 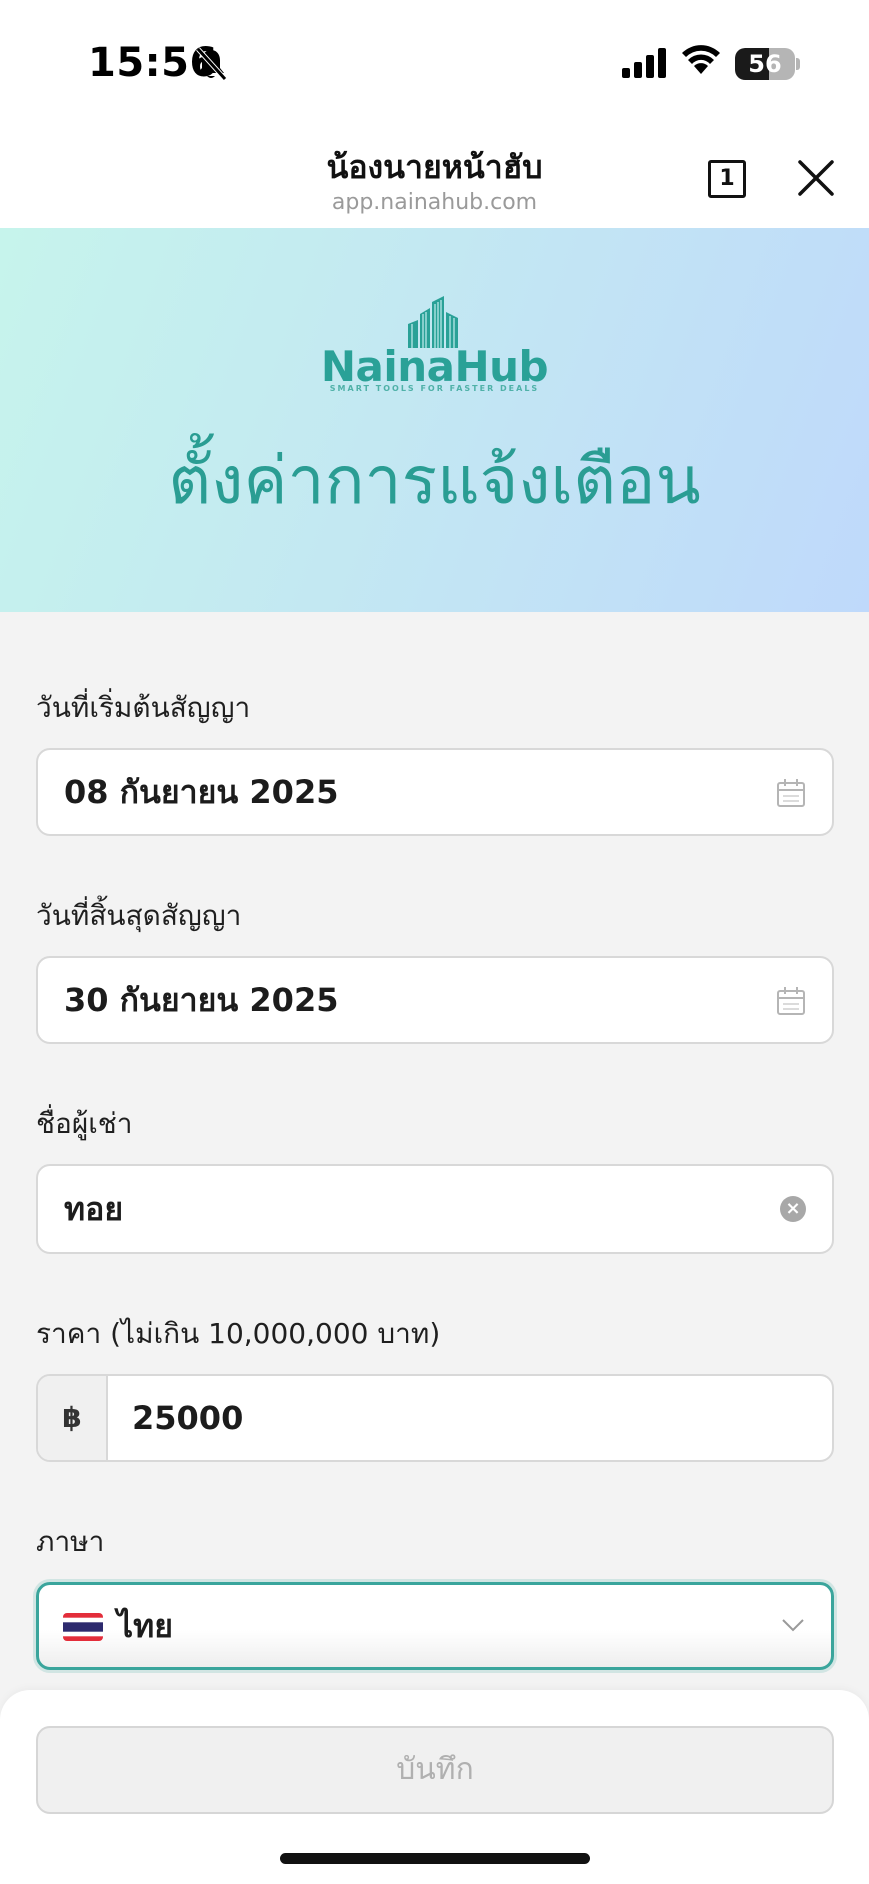 I want to click on price-label: ราคา (ไม่เกิน 10,000,000 บาท), so click(x=238, y=1333).